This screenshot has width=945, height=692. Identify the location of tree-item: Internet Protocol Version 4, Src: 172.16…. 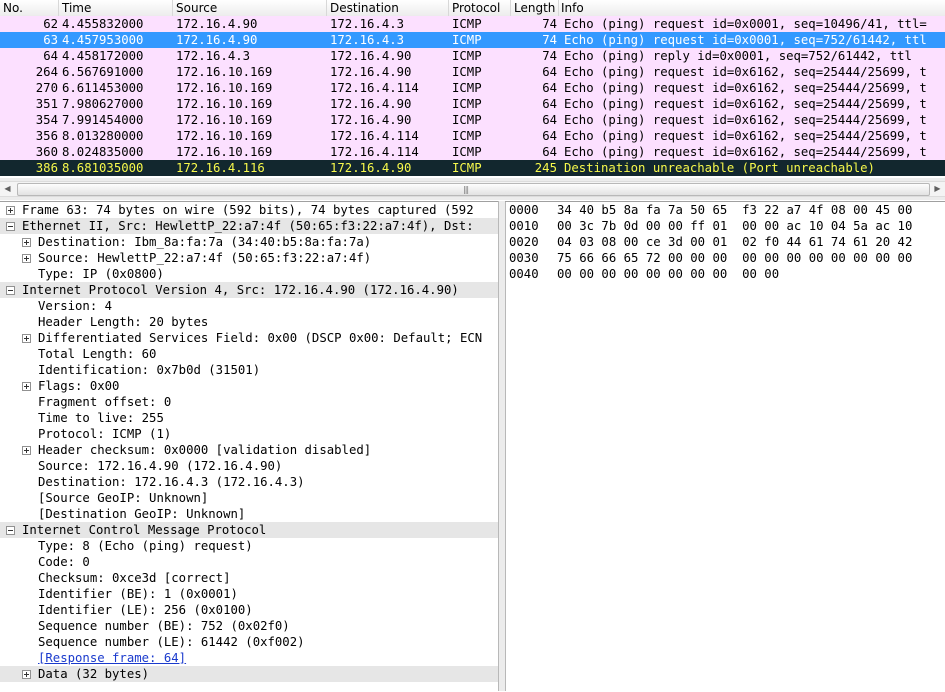
(249, 290).